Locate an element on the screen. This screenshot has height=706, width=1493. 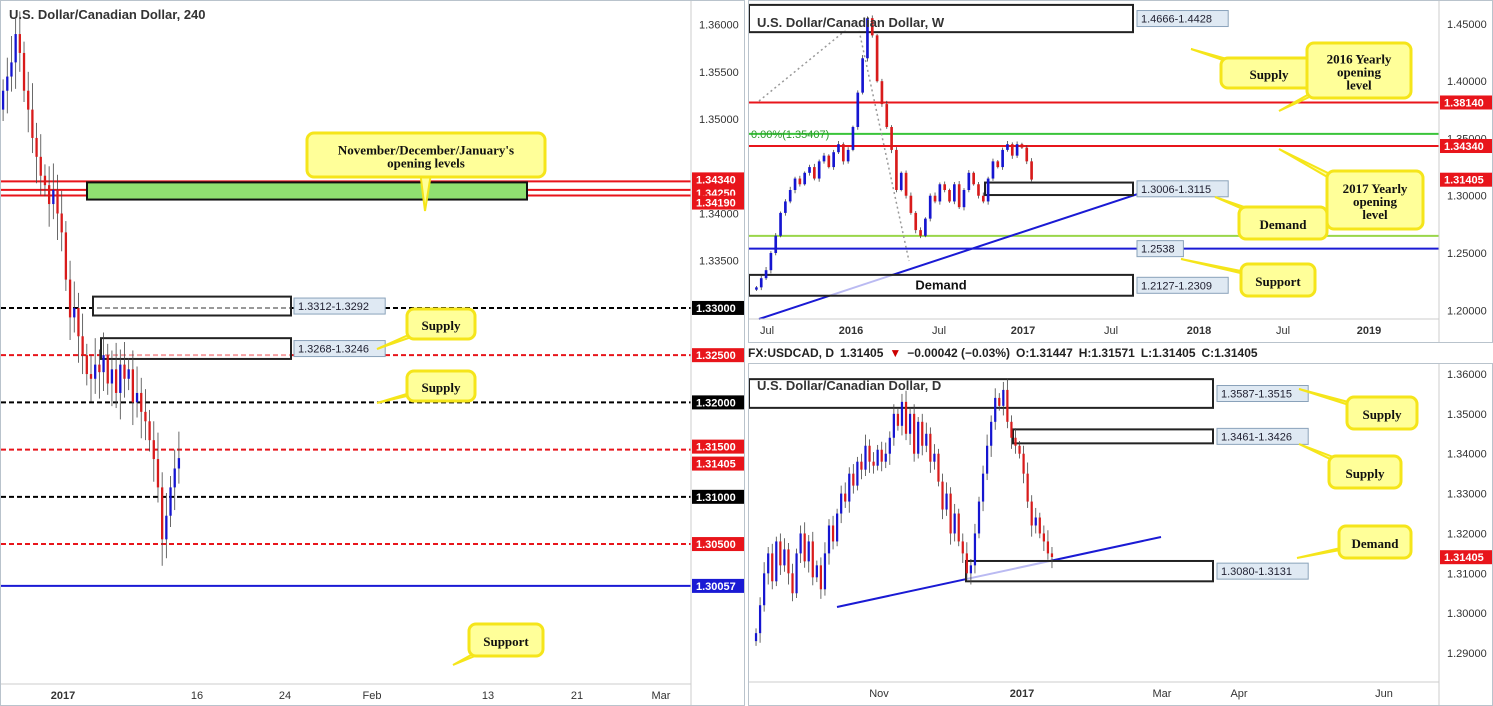
weekly-price-axis-bg is located at coordinates (1465, 171).